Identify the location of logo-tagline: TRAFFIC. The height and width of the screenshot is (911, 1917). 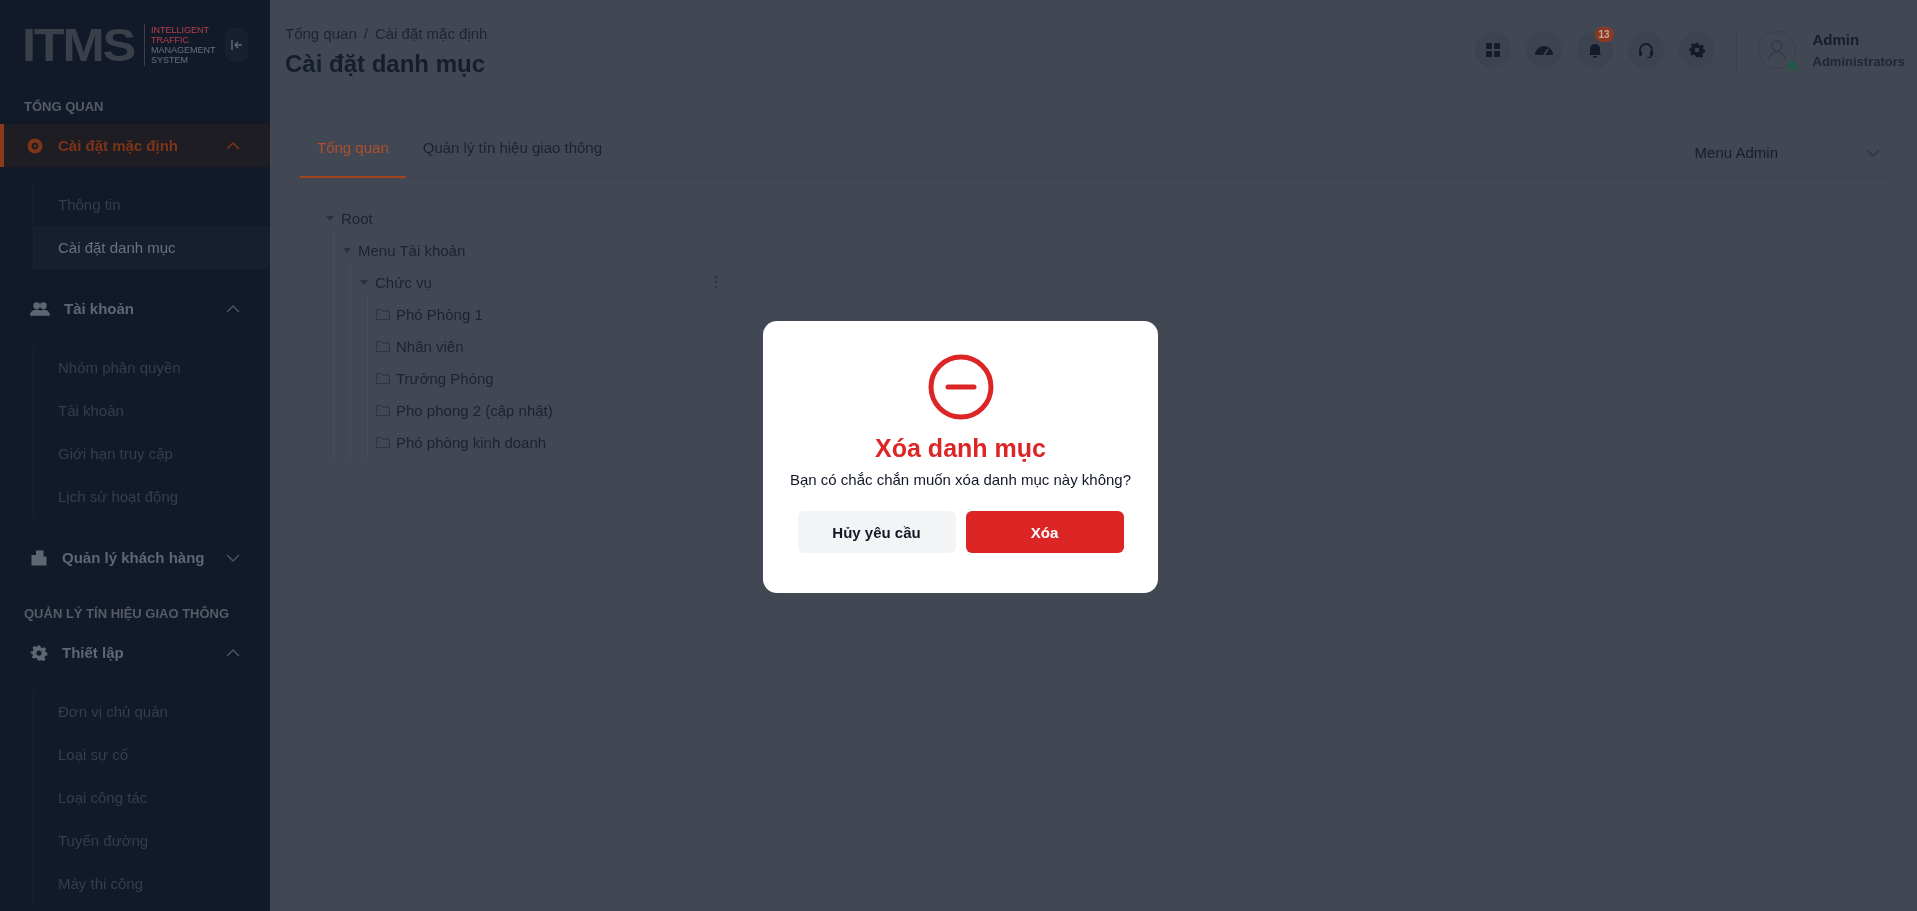
(170, 40).